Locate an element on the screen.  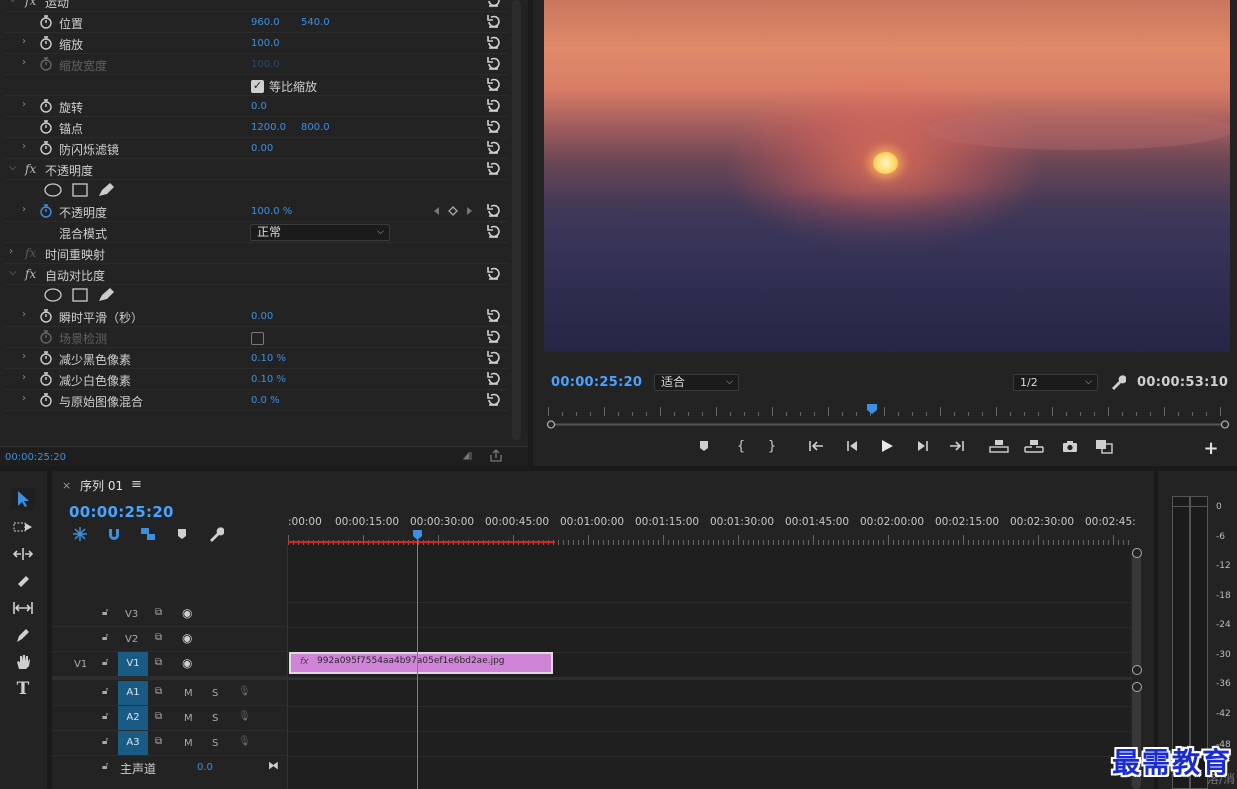
resolution-dropdown: 1/2 ⌵ is located at coordinates (1055, 382).